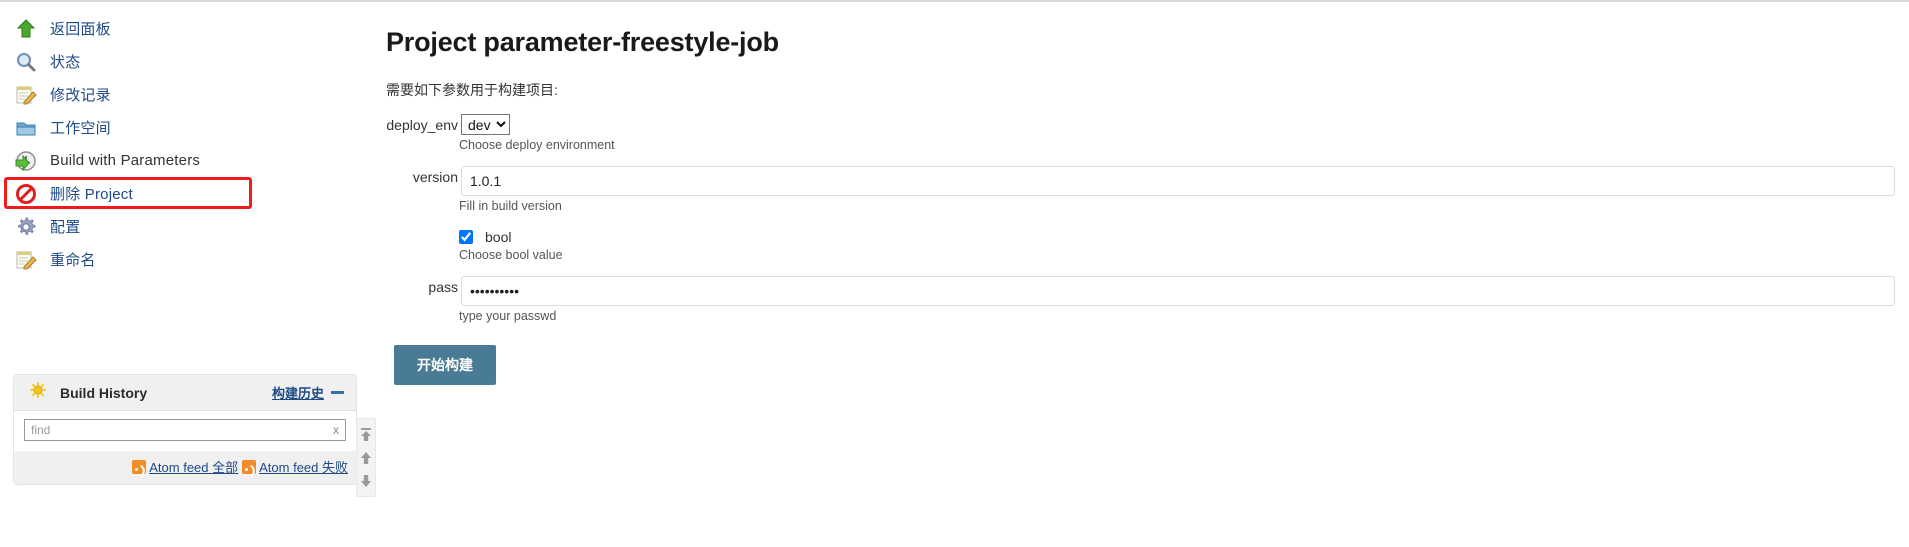 The height and width of the screenshot is (547, 1909). I want to click on build-clock-icon, so click(26, 161).